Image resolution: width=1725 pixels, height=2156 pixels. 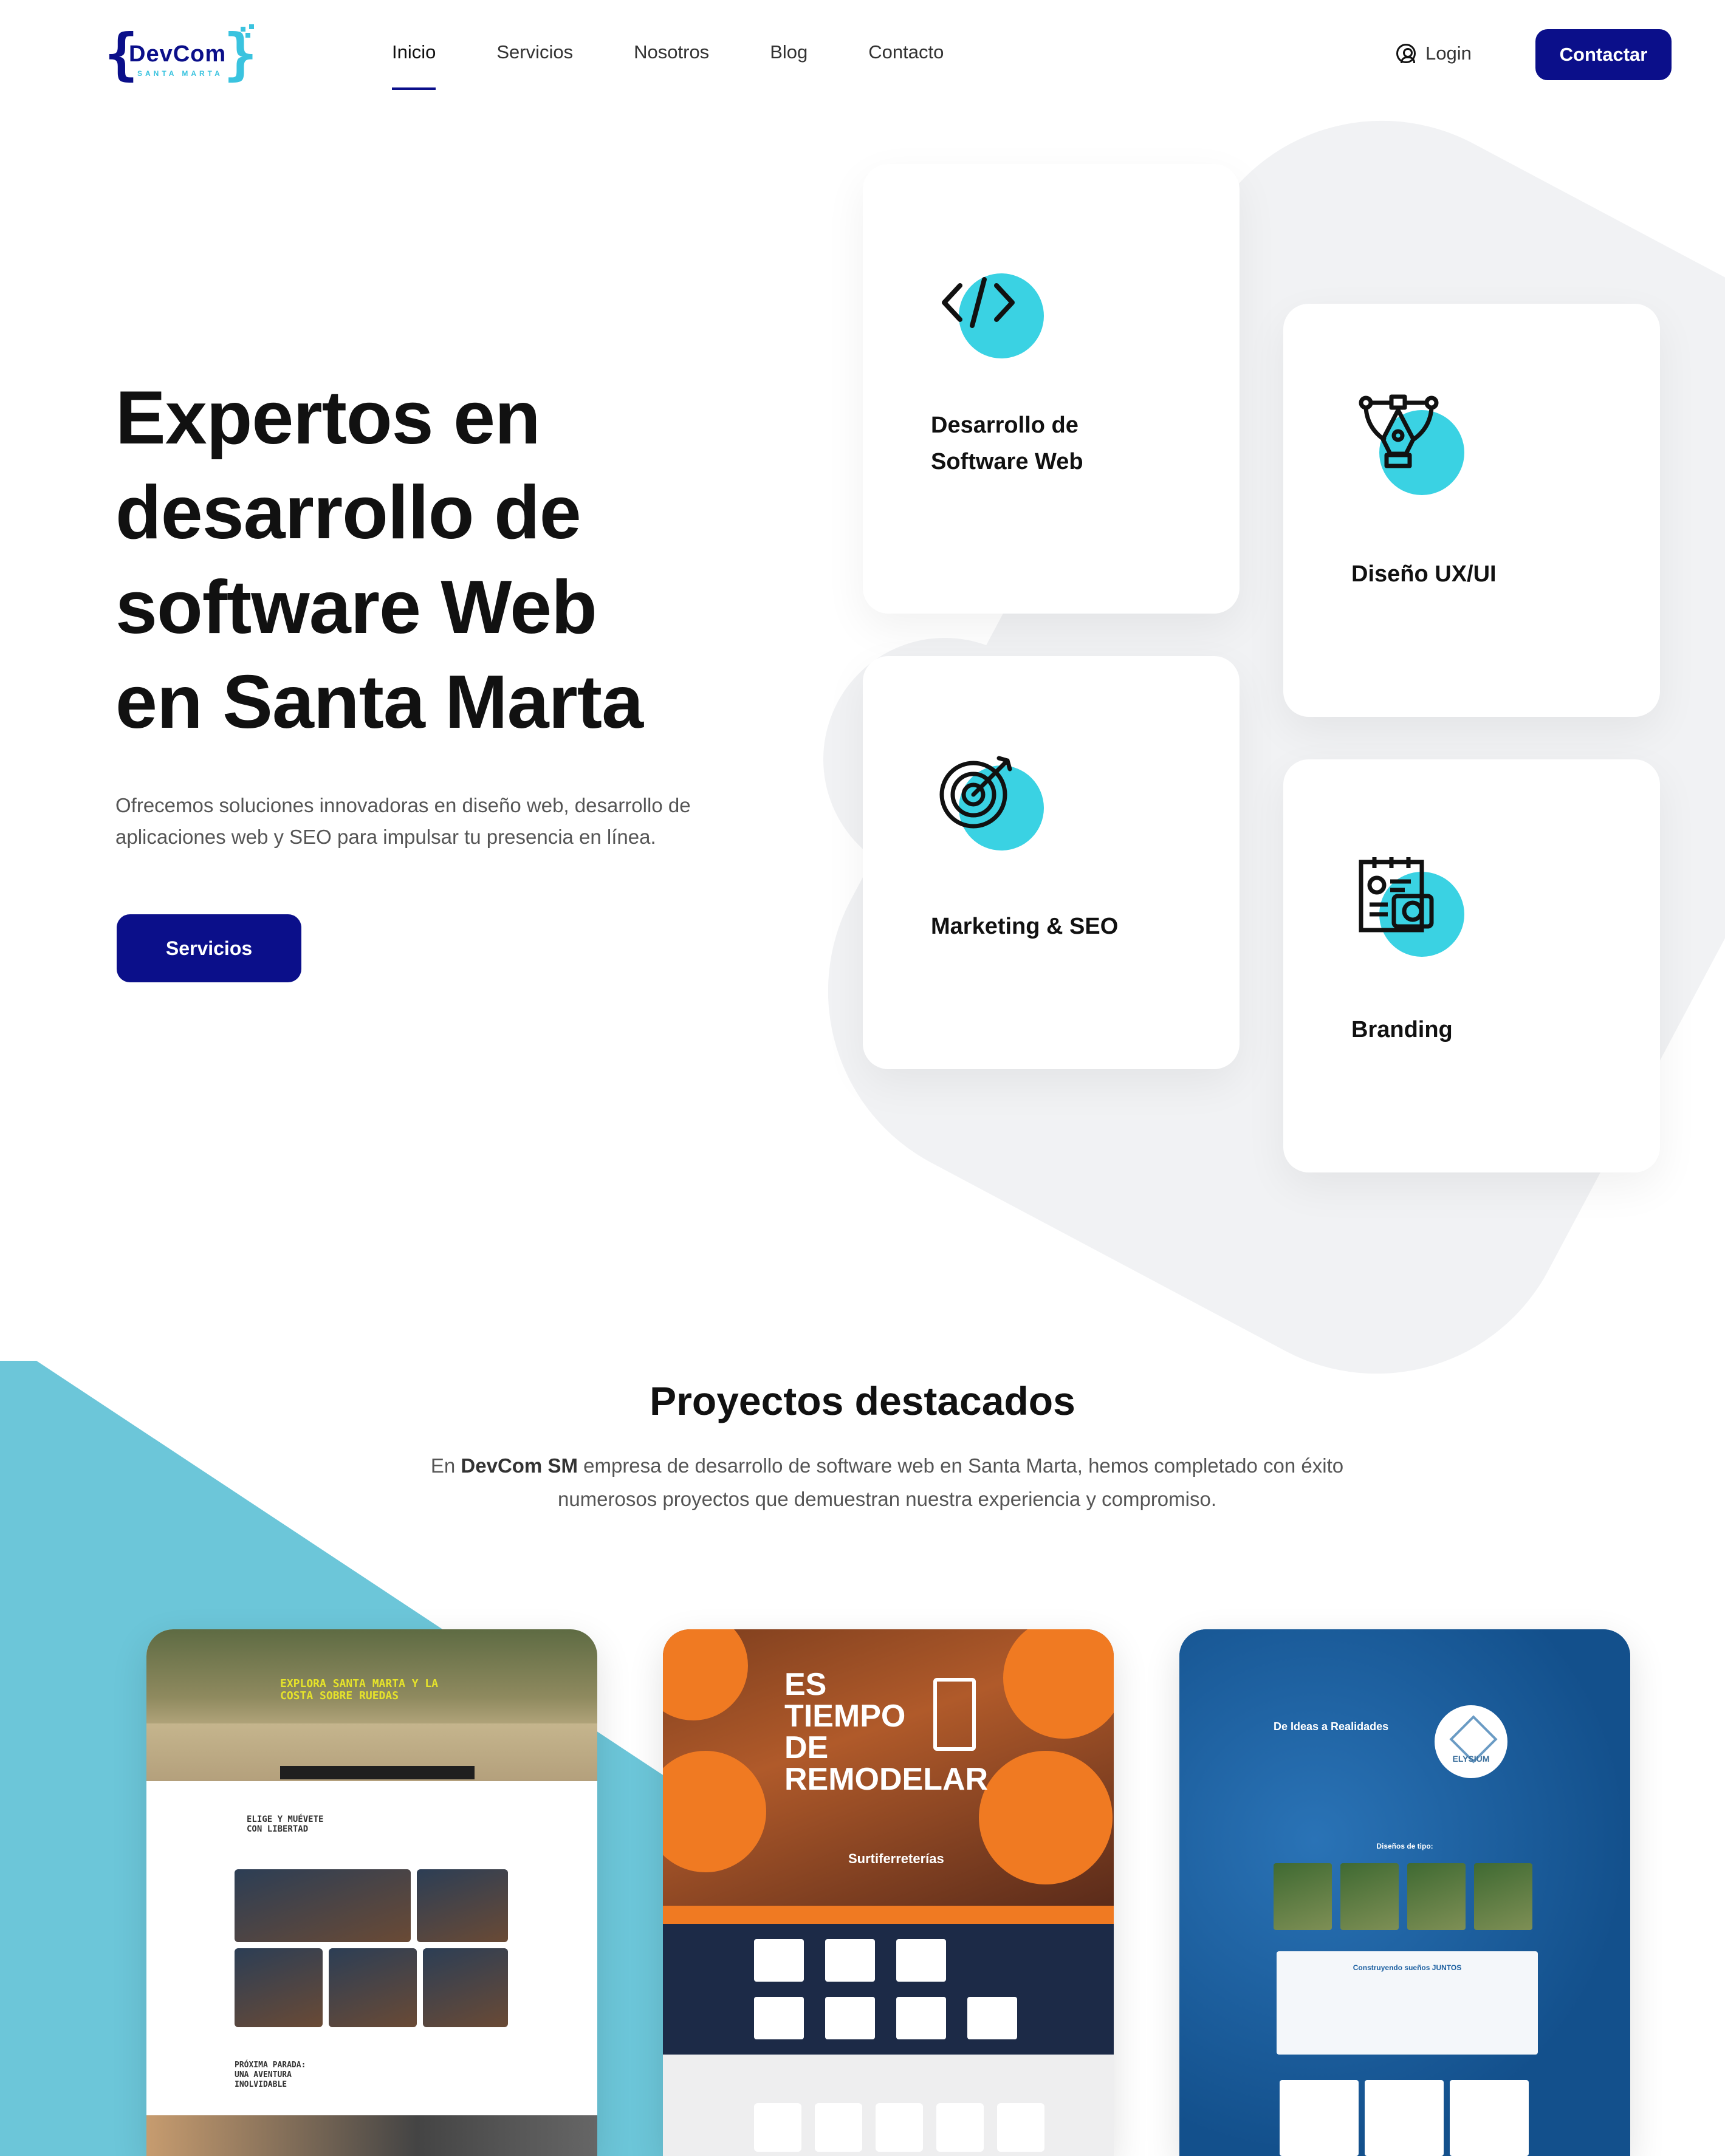 What do you see at coordinates (888, 1989) in the screenshot?
I see `project-surti-products-area` at bounding box center [888, 1989].